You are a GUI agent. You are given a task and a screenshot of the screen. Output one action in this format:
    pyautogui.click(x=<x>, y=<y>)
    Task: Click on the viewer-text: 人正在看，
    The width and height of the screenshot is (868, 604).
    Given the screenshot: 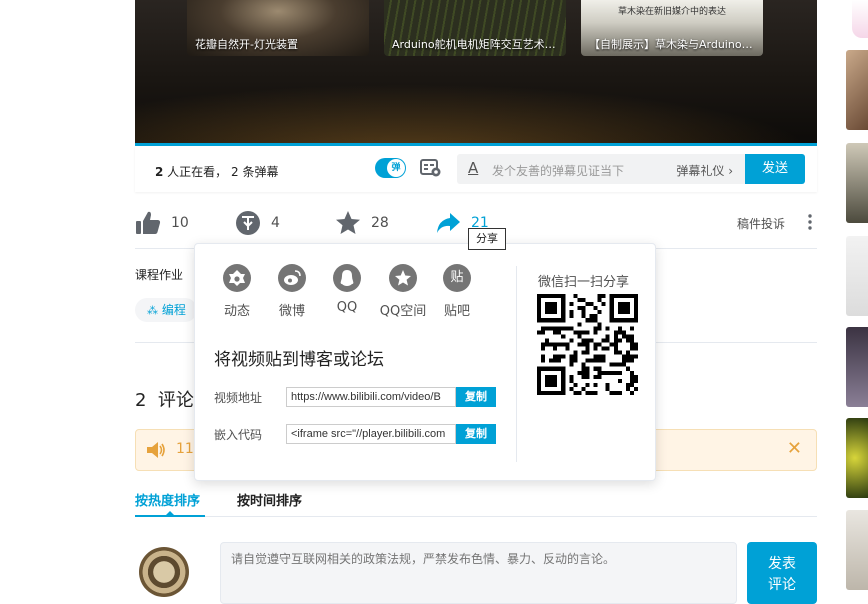 What is the action you would take?
    pyautogui.click(x=195, y=172)
    